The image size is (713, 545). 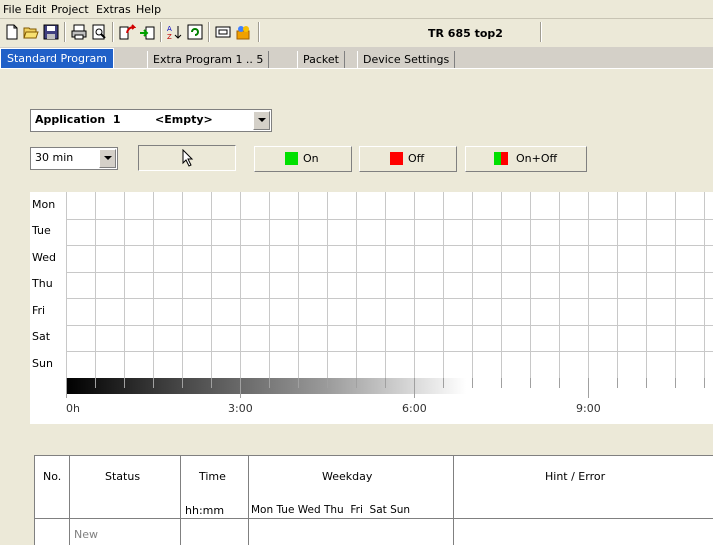 What do you see at coordinates (31, 32) in the screenshot?
I see `open-icon` at bounding box center [31, 32].